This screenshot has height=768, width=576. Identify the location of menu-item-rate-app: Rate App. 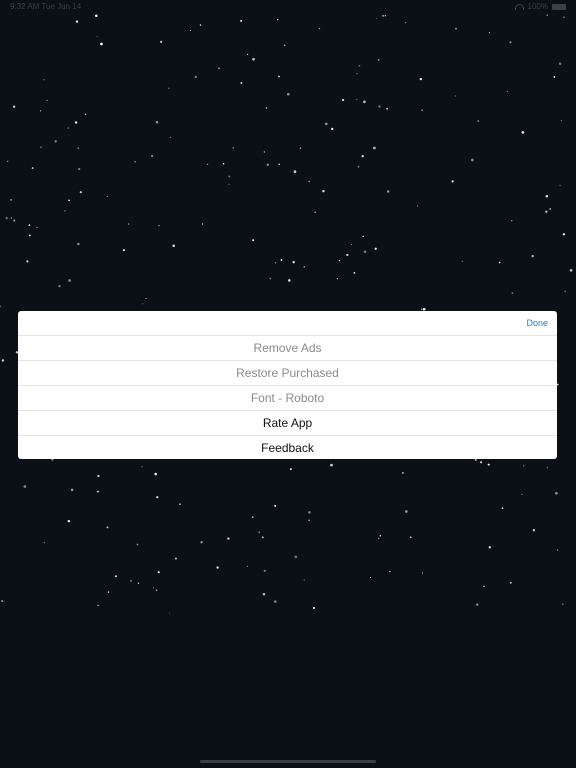
(287, 423).